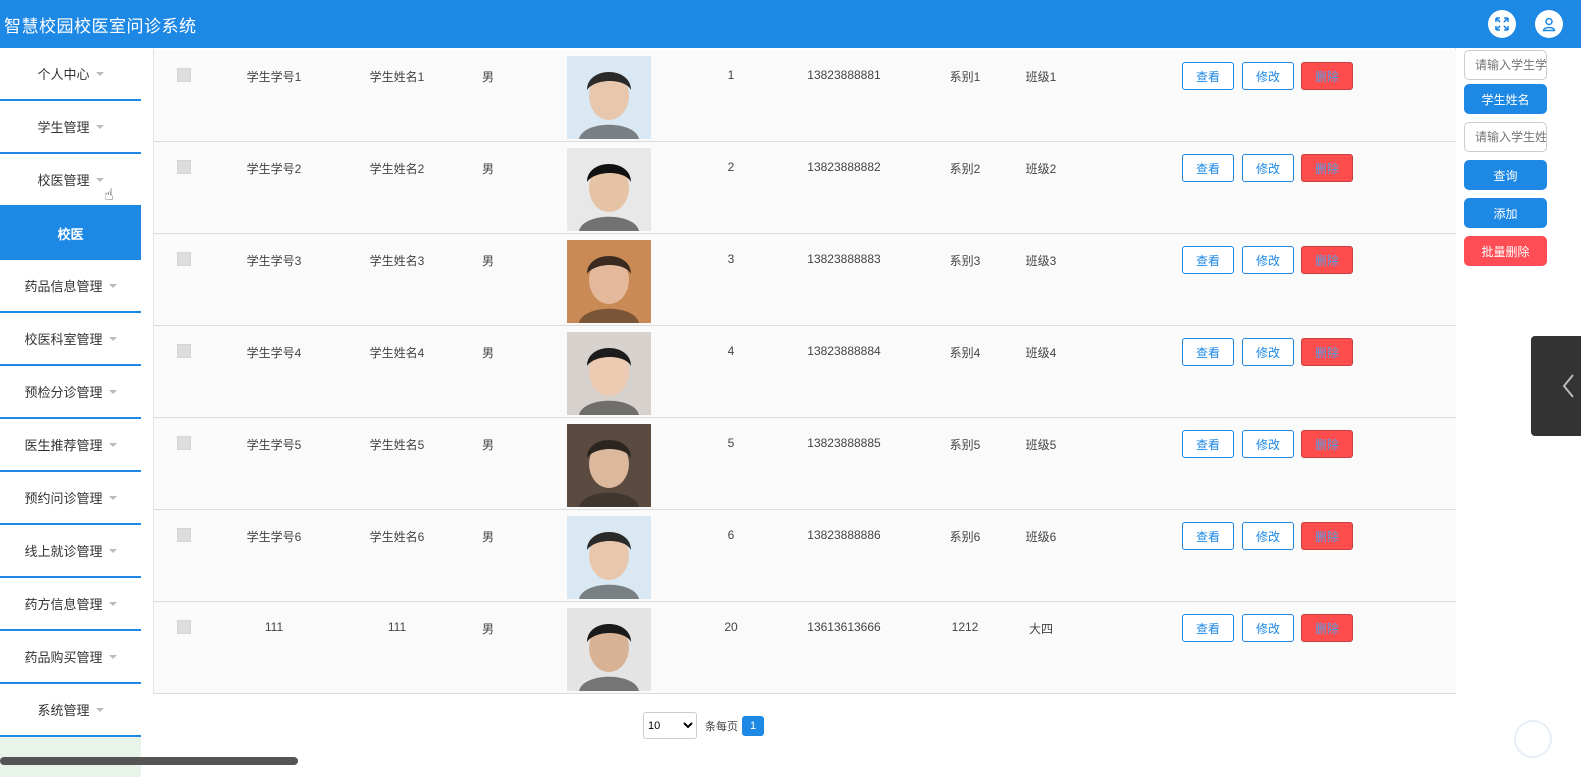 This screenshot has height=777, width=1581. What do you see at coordinates (149, 761) in the screenshot?
I see `horizontal-scrollbar` at bounding box center [149, 761].